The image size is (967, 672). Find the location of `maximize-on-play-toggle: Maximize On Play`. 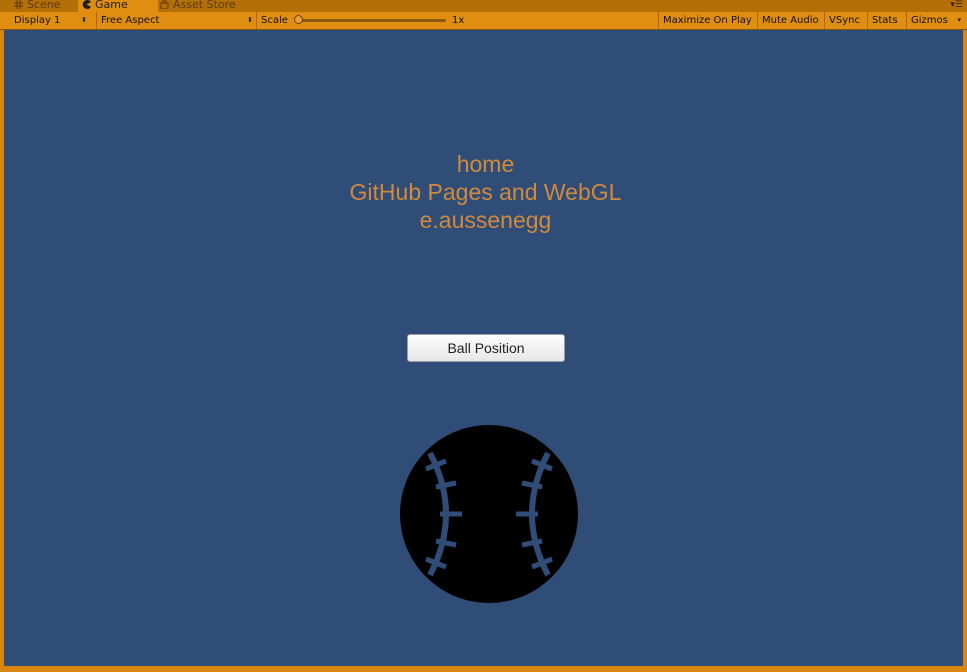

maximize-on-play-toggle: Maximize On Play is located at coordinates (707, 20).